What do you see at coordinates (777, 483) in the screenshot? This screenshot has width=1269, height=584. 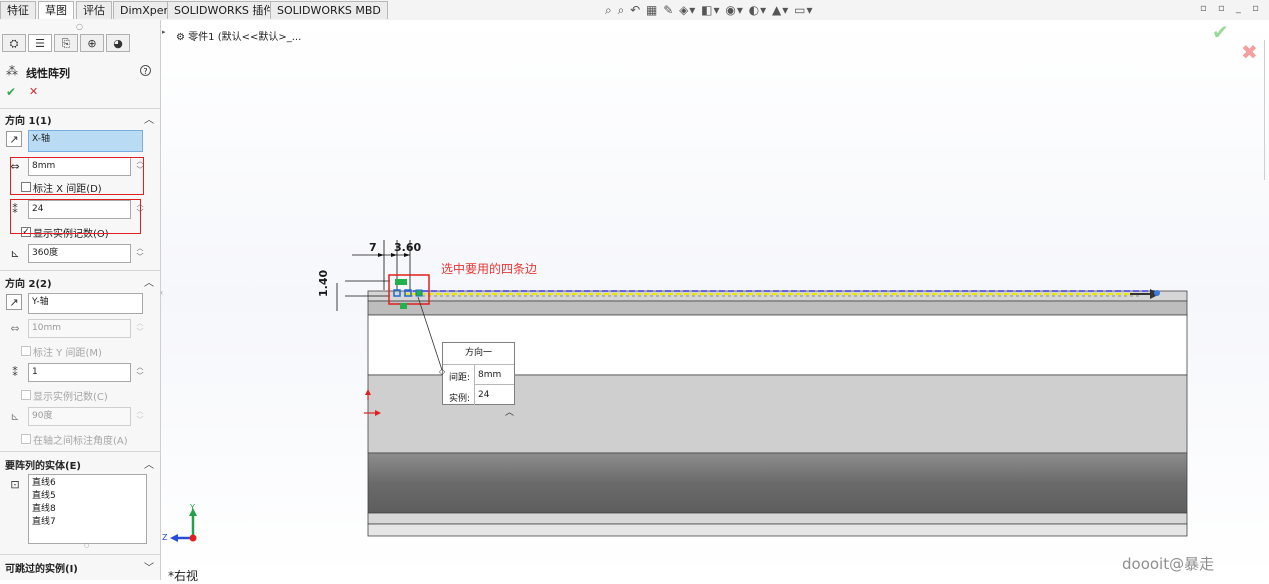 I see `part-band-dark` at bounding box center [777, 483].